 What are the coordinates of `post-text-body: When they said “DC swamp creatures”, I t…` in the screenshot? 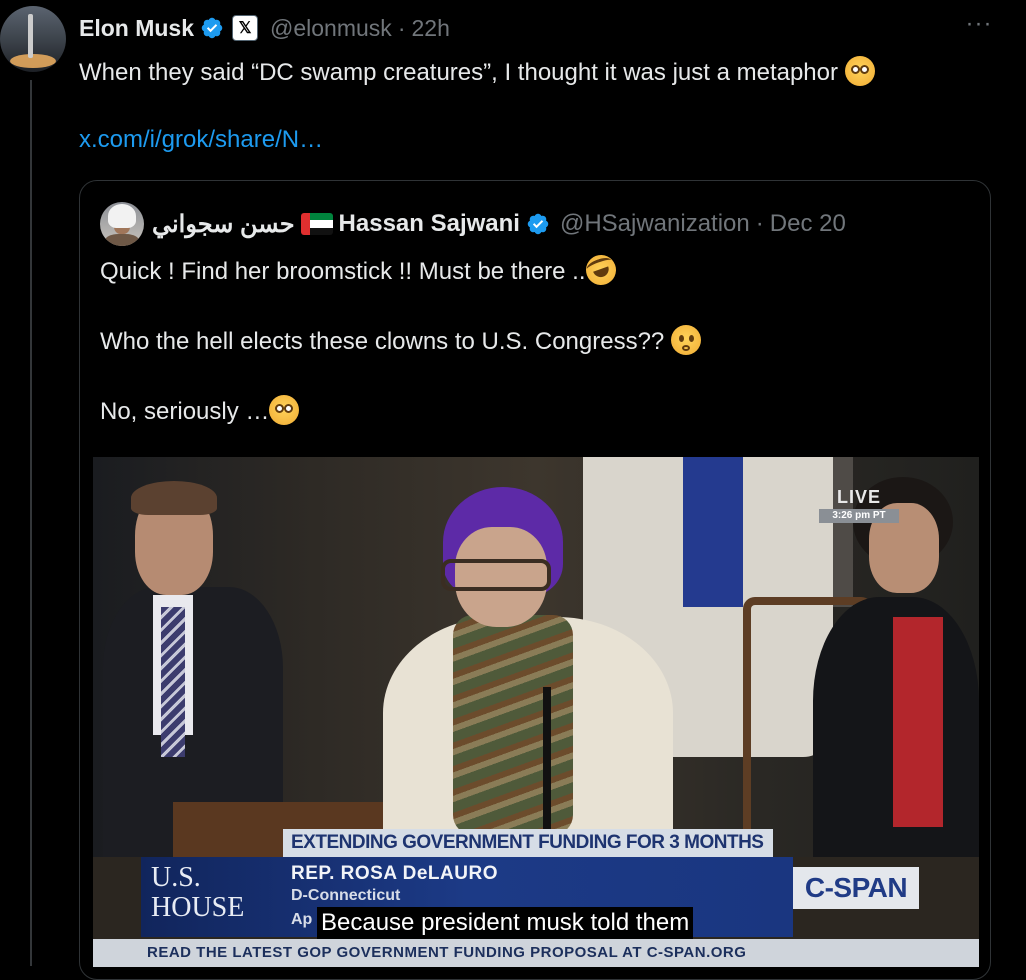 It's located at (458, 72).